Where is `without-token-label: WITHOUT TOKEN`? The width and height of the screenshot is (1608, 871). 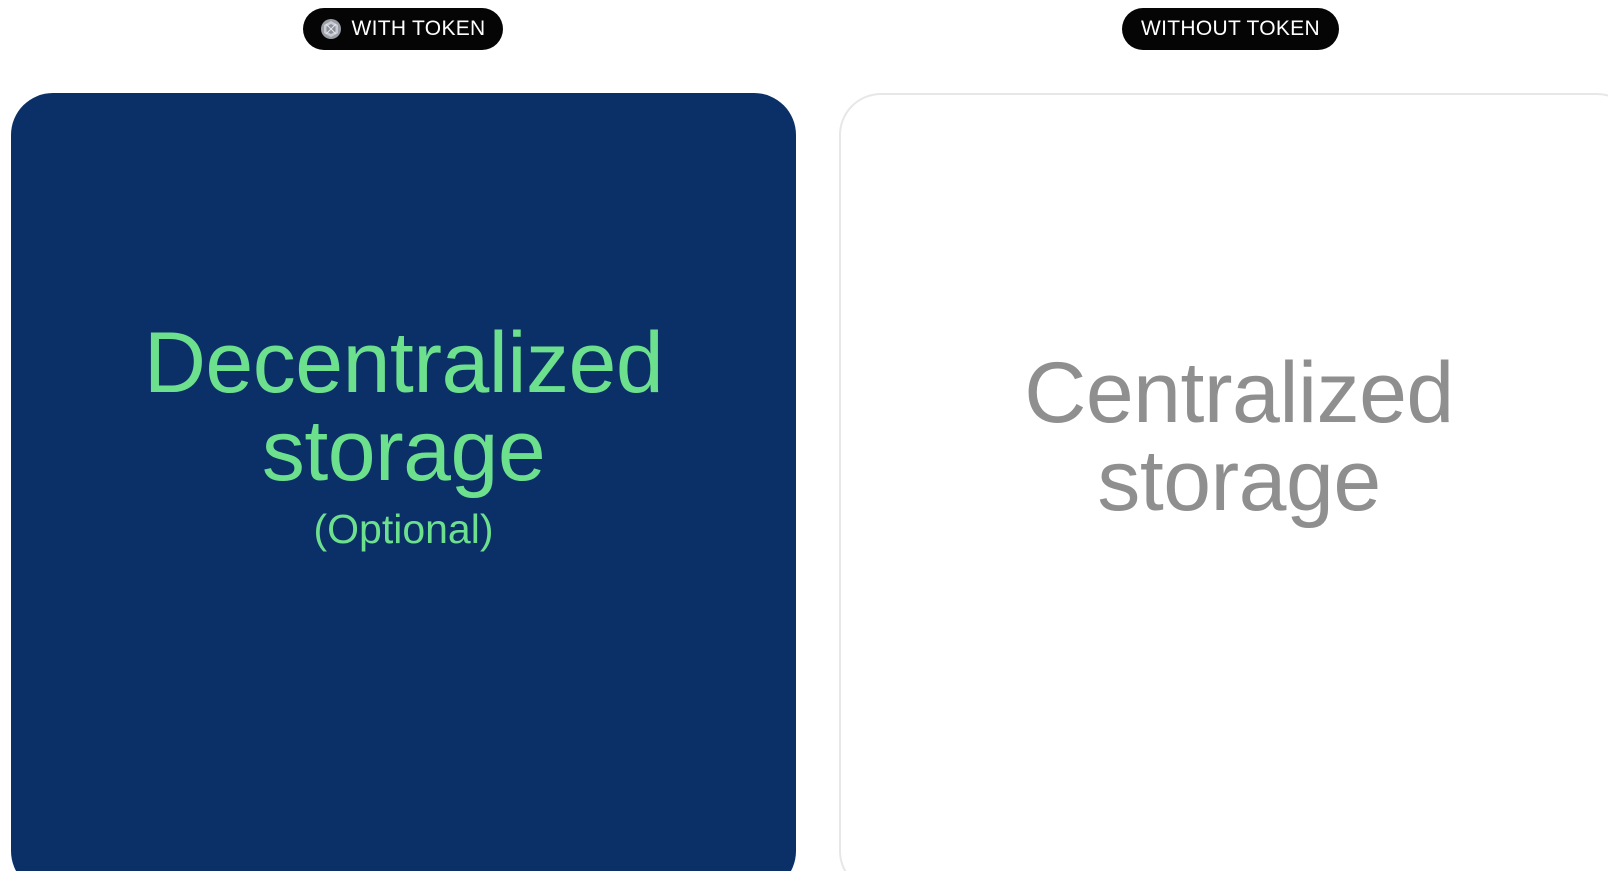
without-token-label: WITHOUT TOKEN is located at coordinates (1230, 28).